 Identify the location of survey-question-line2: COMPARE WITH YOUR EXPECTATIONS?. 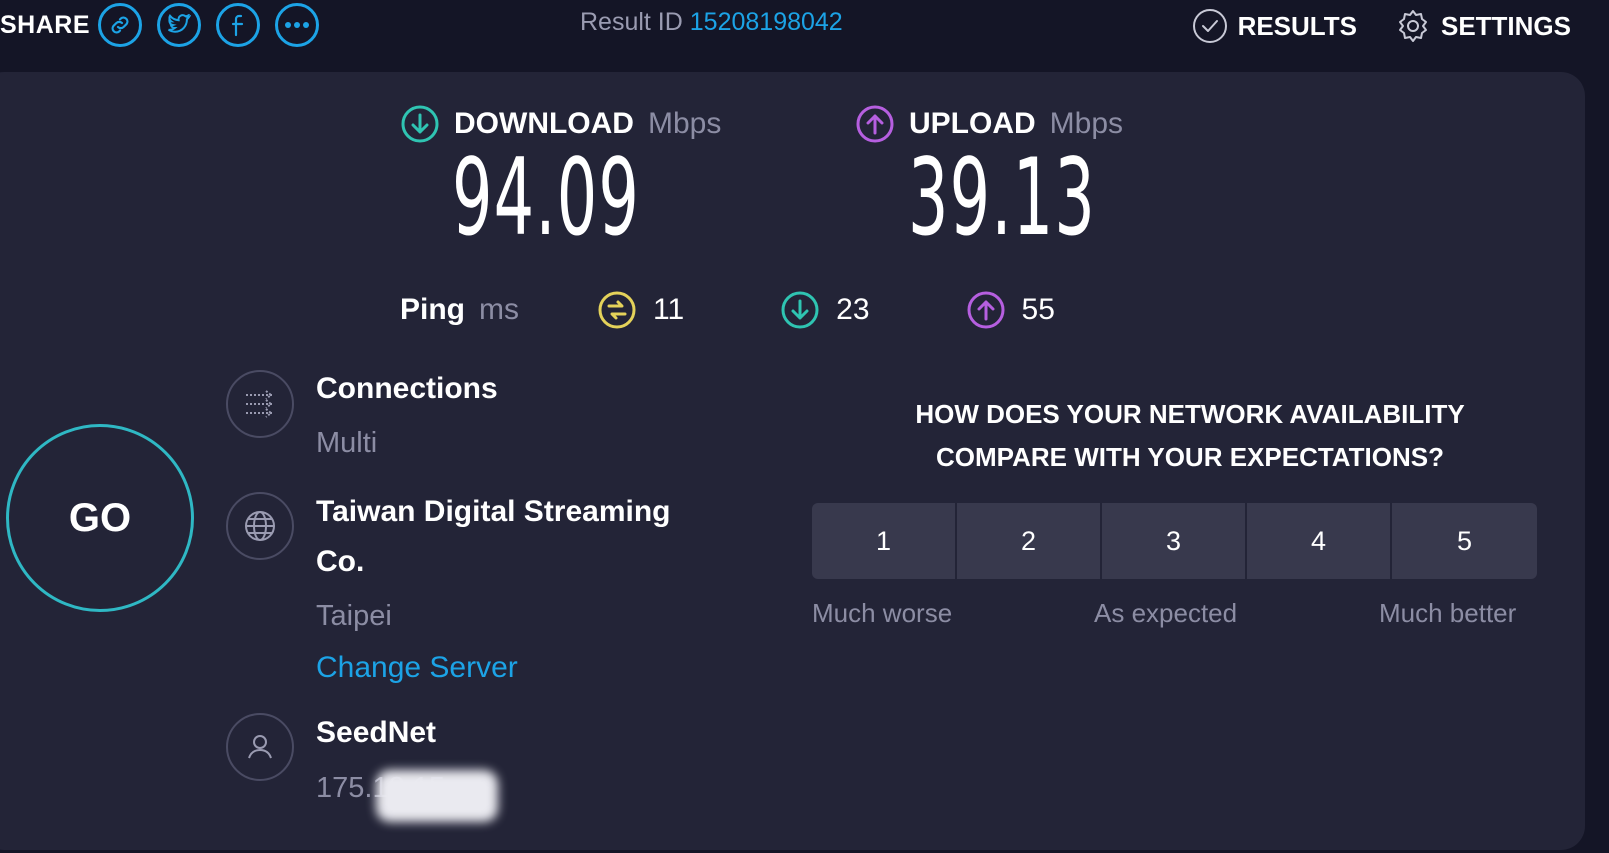
(1190, 457).